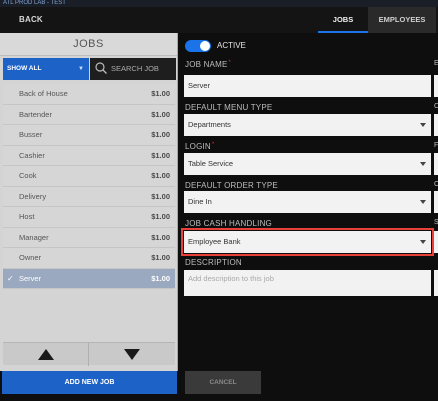  Describe the element at coordinates (307, 86) in the screenshot. I see `job-name-field: Server` at that location.